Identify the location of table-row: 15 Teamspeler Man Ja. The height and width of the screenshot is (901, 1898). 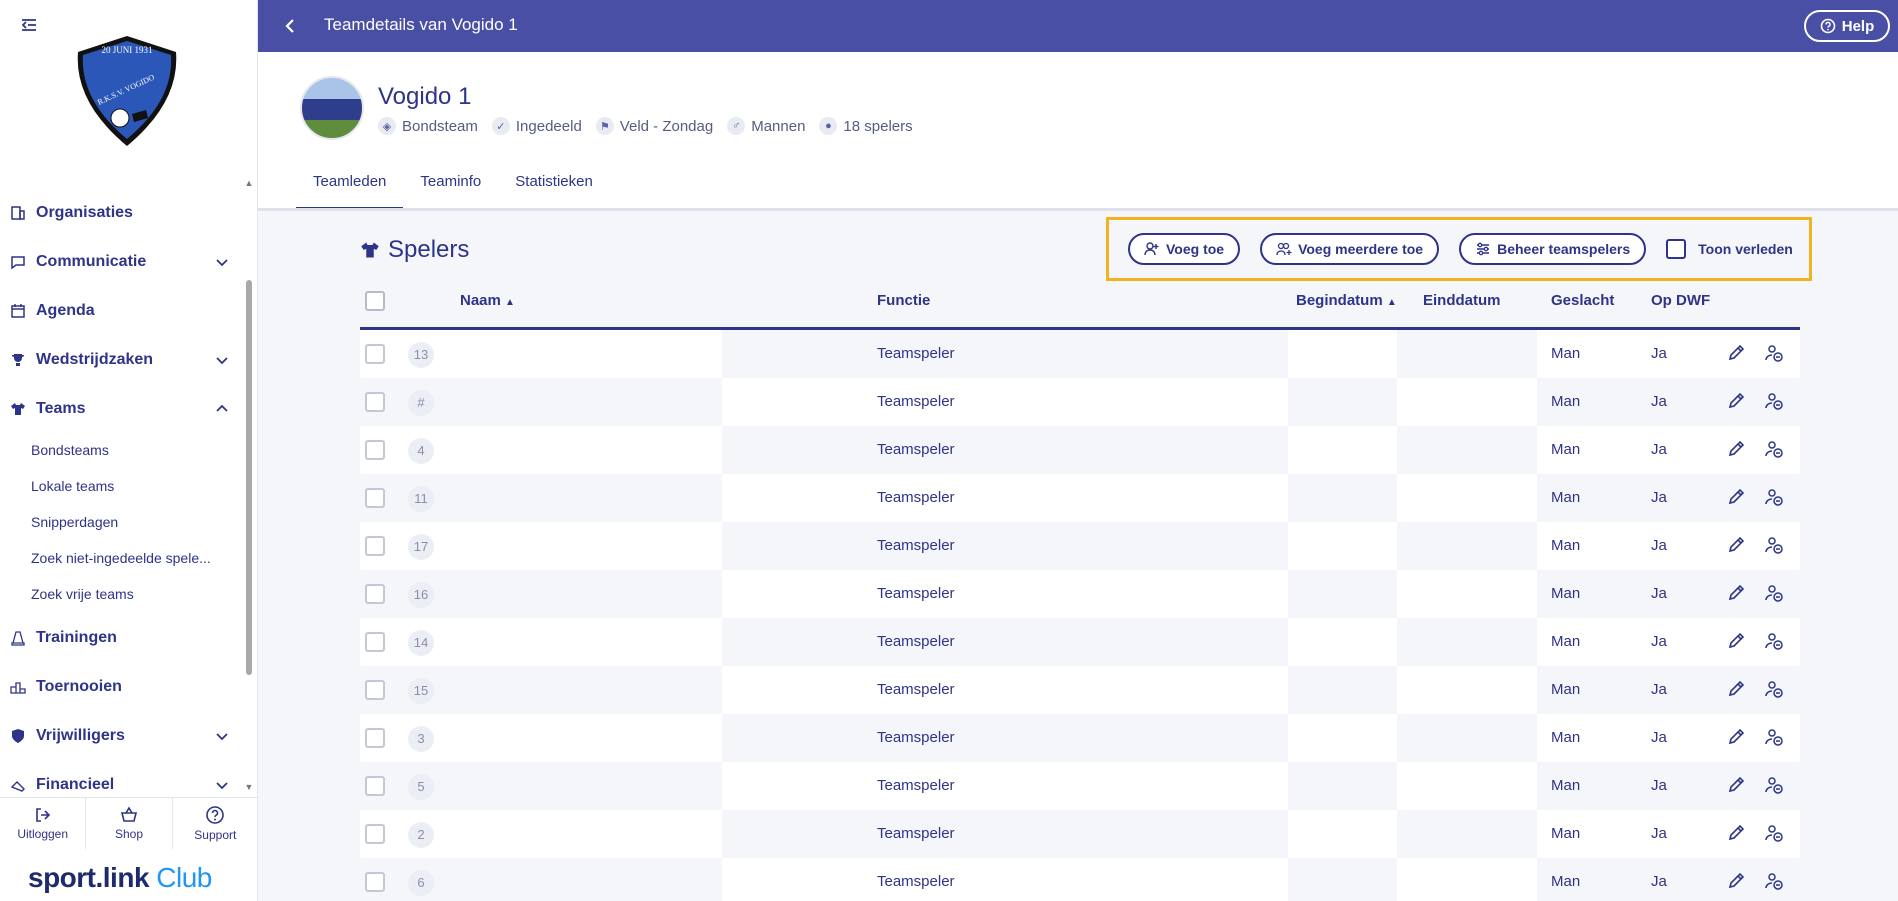
(1080, 690).